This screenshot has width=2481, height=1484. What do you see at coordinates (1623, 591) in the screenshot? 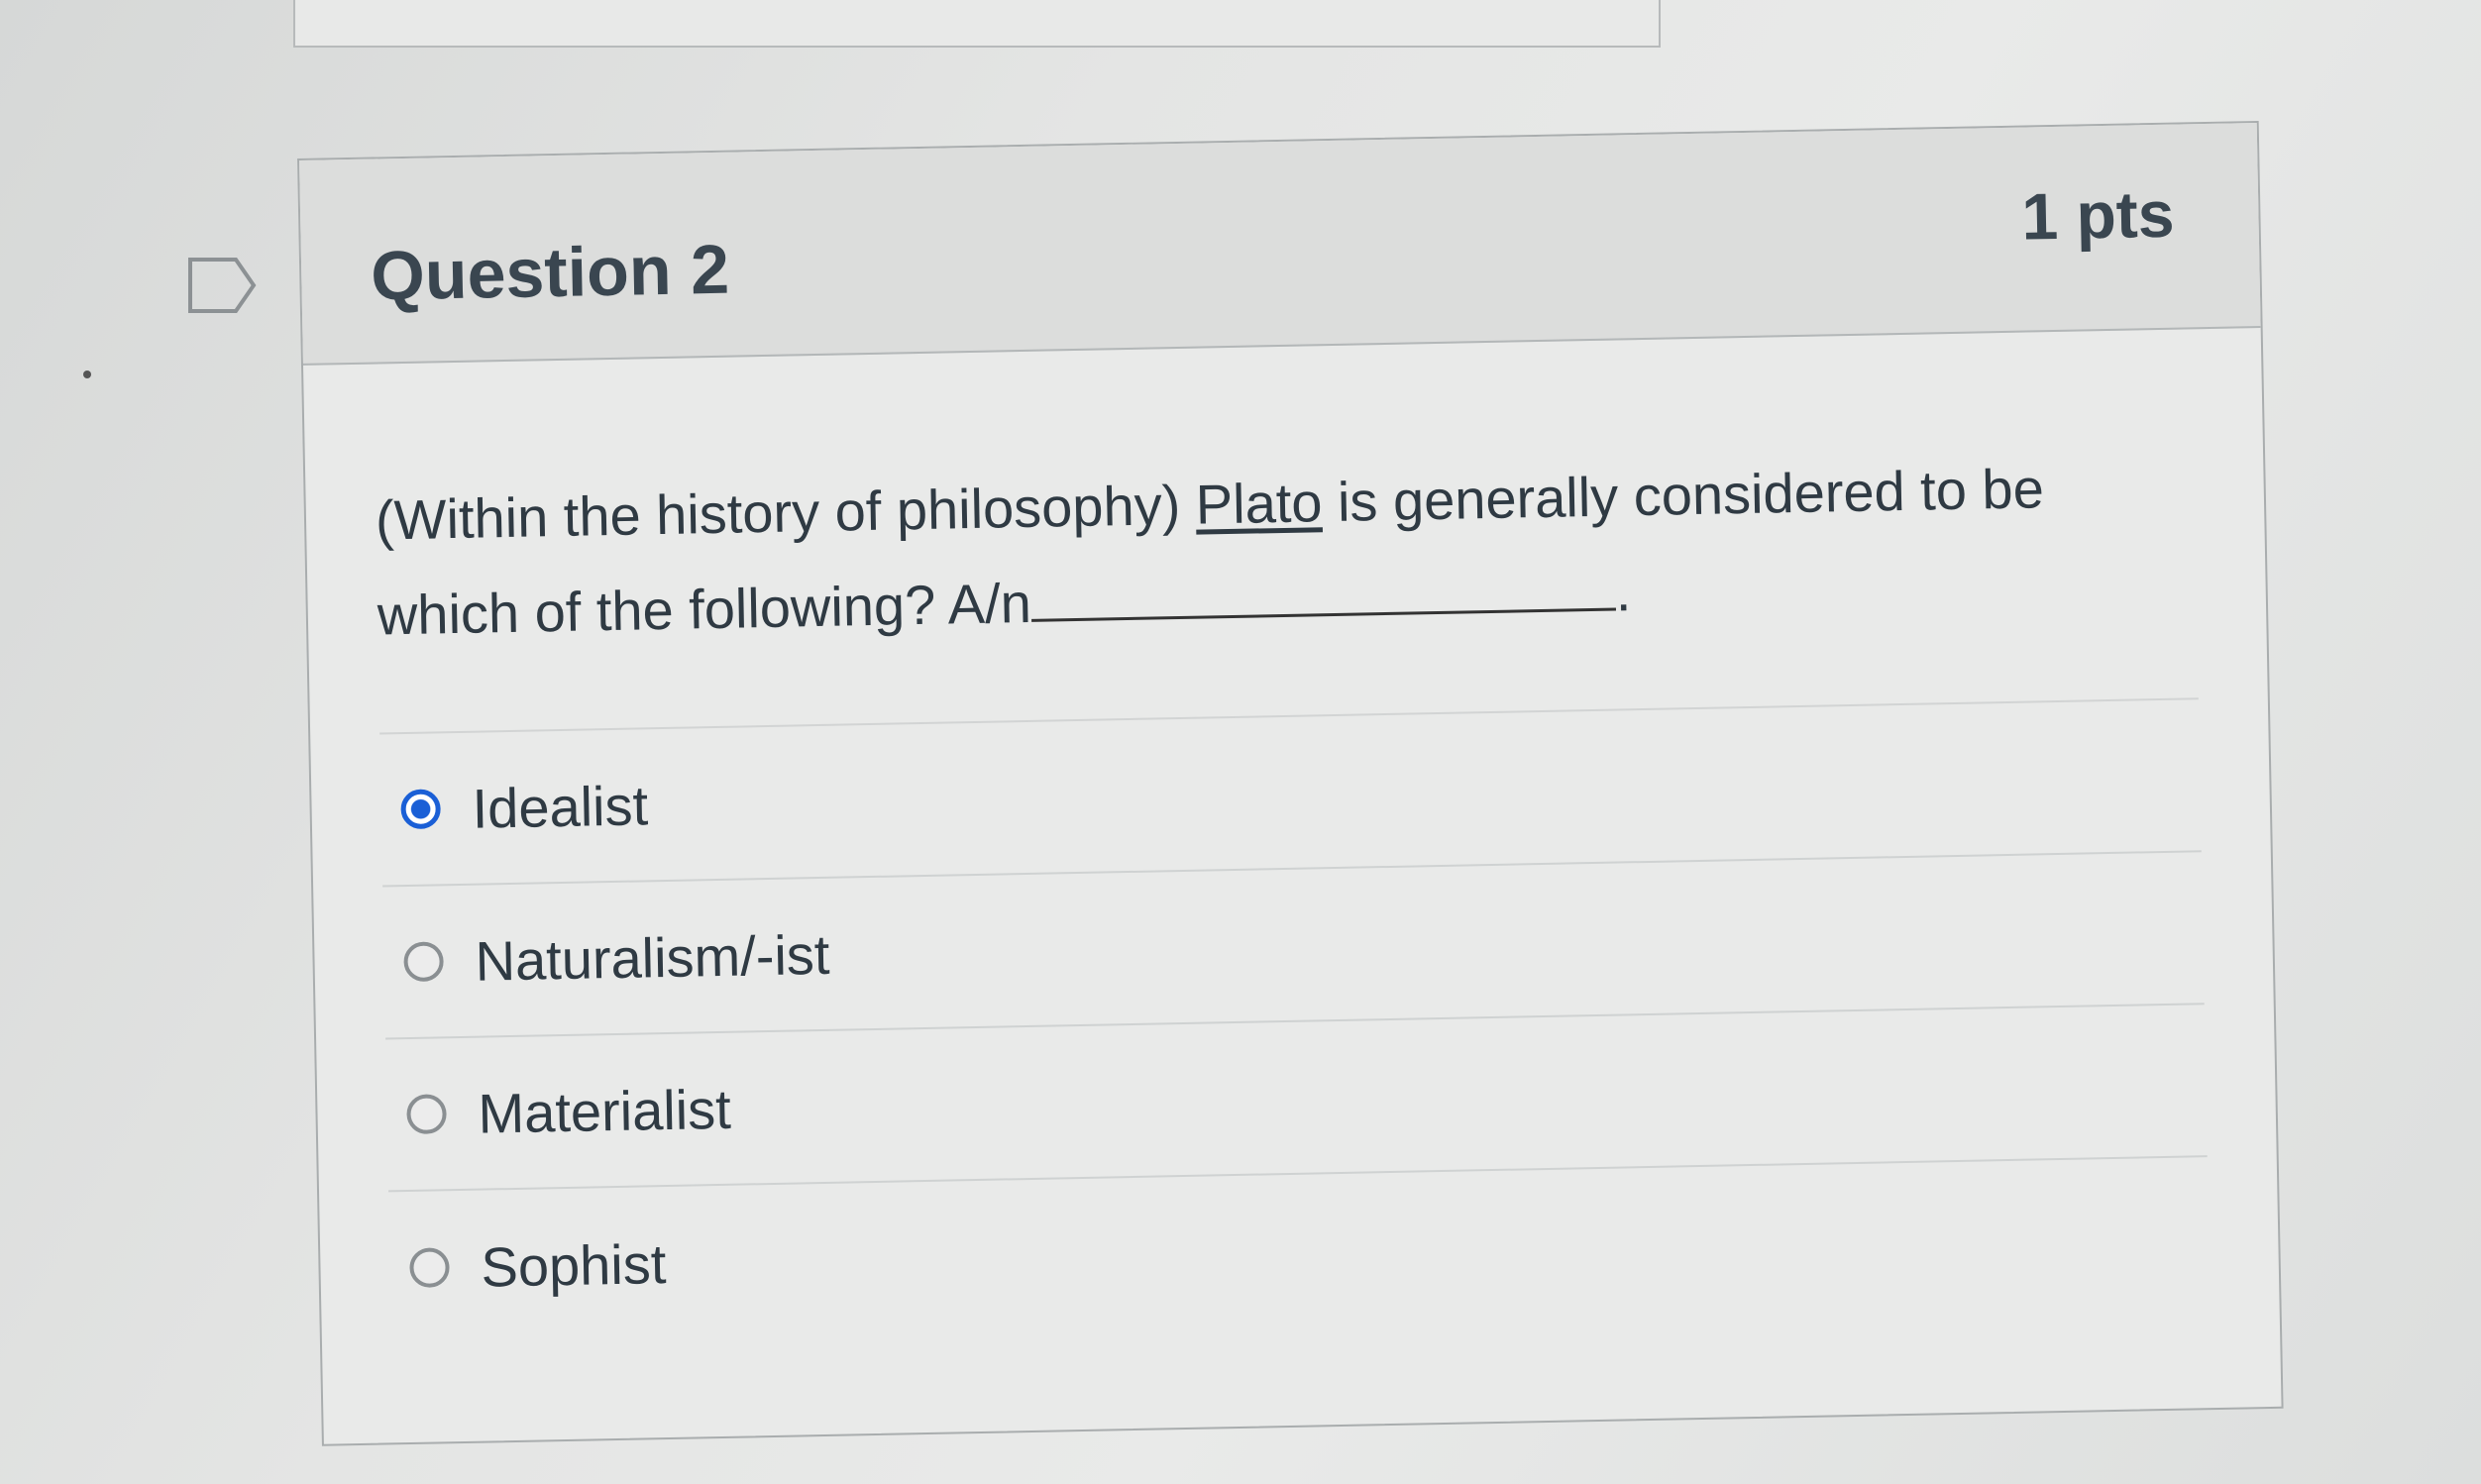
I see `question-text-suffix: .` at bounding box center [1623, 591].